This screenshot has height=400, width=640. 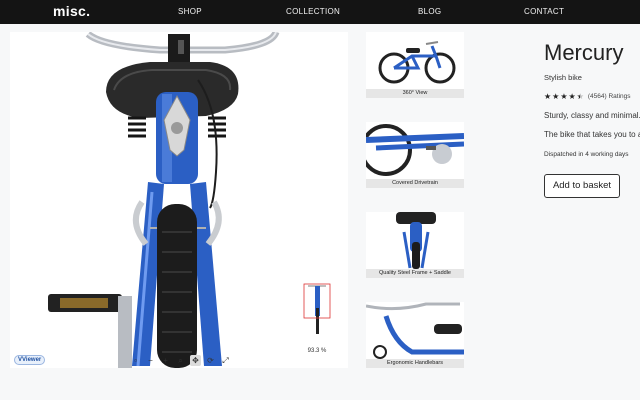 I want to click on nav-shop: SHOP, so click(x=190, y=11).